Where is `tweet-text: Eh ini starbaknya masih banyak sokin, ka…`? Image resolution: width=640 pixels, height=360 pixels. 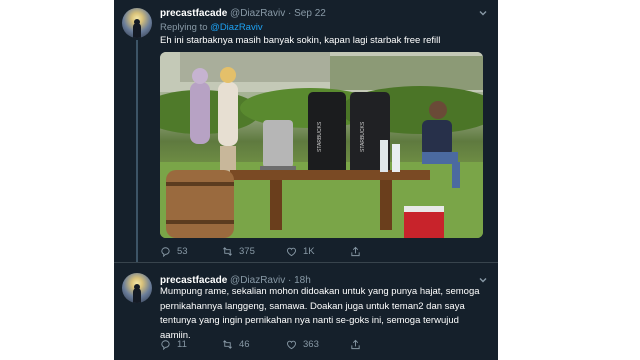
tweet-text: Eh ini starbaknya masih banyak sokin, ka… is located at coordinates (300, 40).